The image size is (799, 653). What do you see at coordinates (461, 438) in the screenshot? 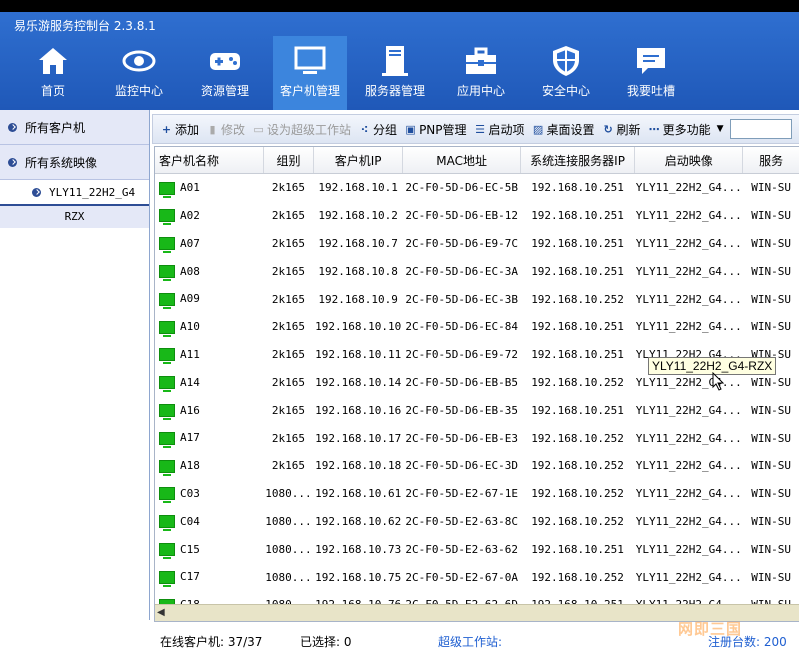
I see `table-cell: 2C-F0-5D-D6-EB-E3` at bounding box center [461, 438].